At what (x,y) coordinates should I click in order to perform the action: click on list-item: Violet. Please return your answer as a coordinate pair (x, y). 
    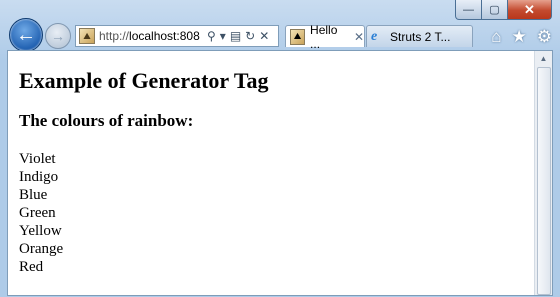
    Looking at the image, I should click on (37, 159).